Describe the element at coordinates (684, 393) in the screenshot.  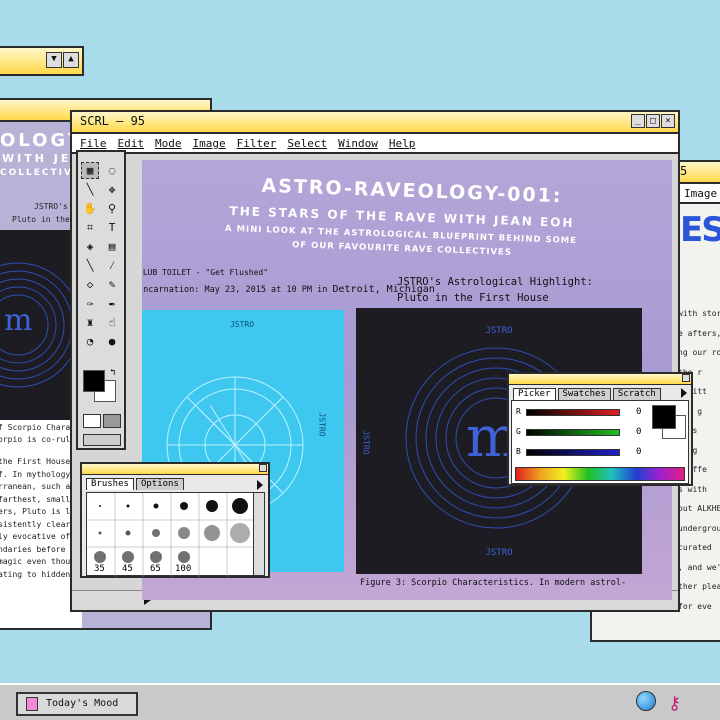
I see `picker-menu-arrow-icon` at that location.